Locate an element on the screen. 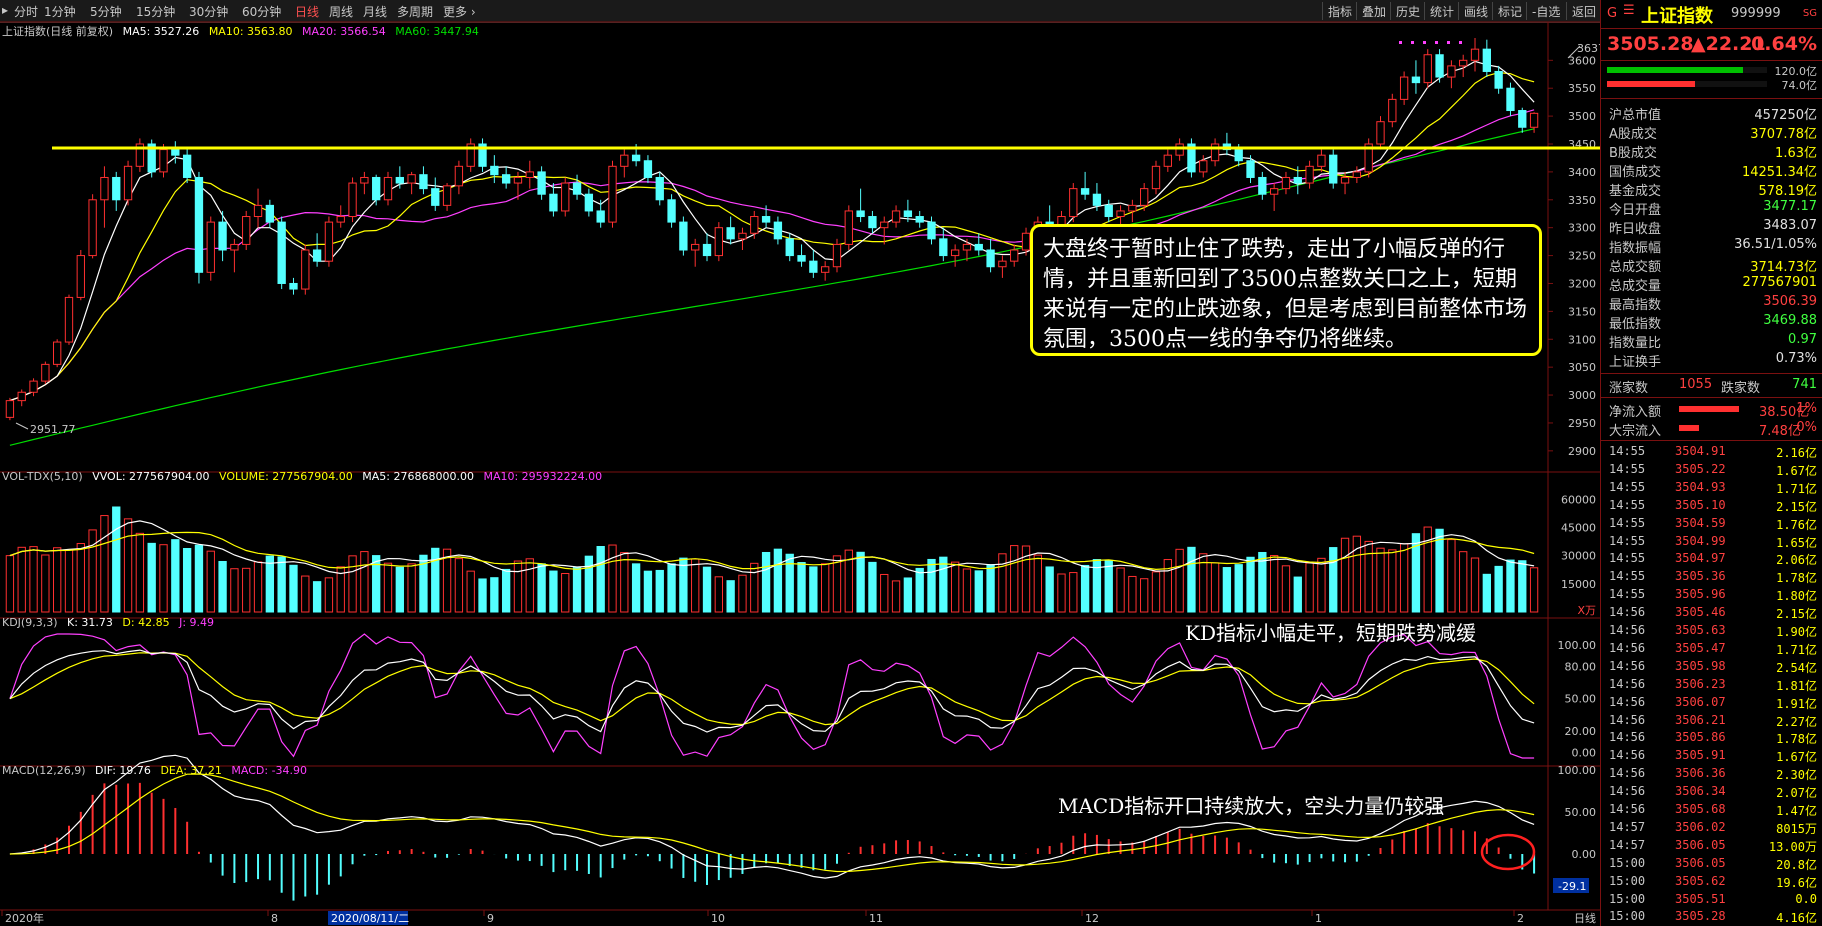  stat-value: 3707.78亿 is located at coordinates (1783, 134).